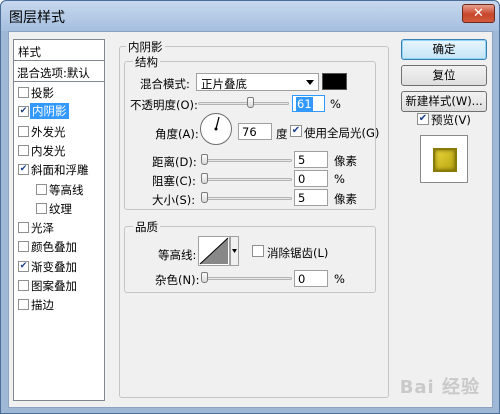  Describe the element at coordinates (444, 49) in the screenshot. I see `ok-button: 确定` at that location.